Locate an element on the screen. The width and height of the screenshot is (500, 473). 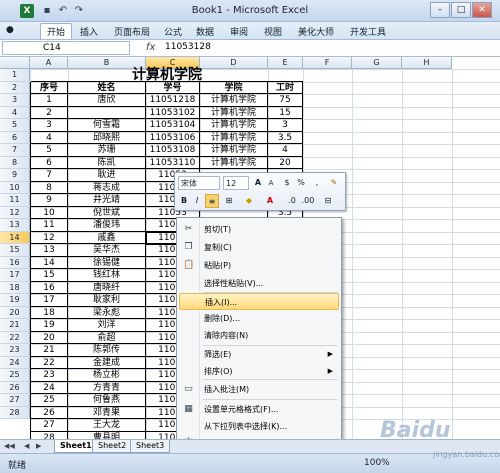
table-cell: 井光靖 is located at coordinates (107, 200).